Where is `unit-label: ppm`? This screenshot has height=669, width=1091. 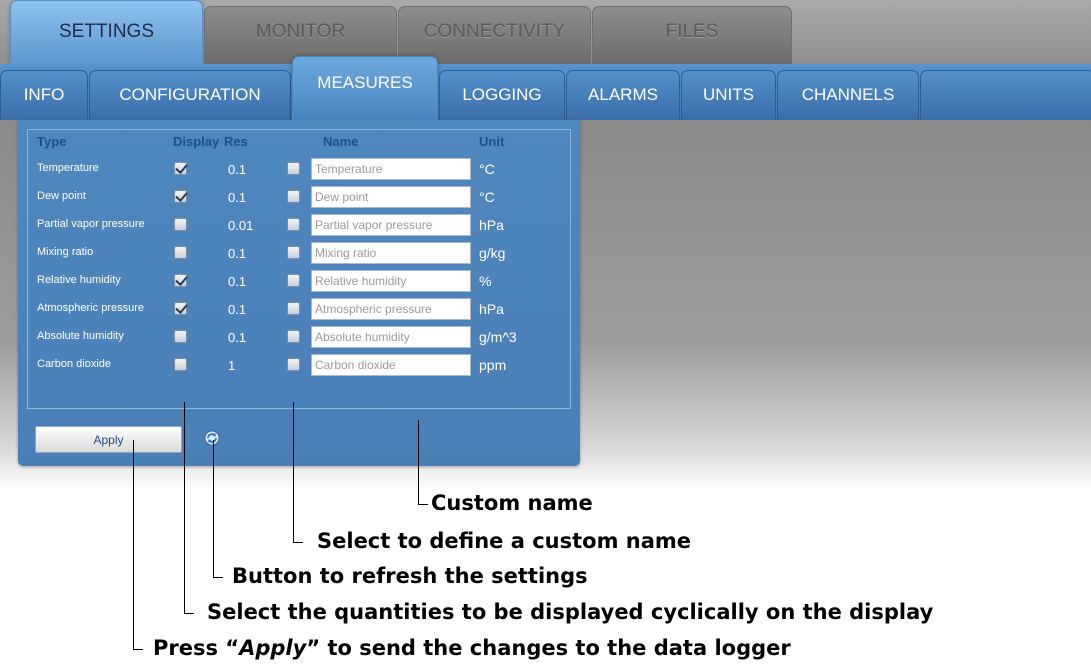 unit-label: ppm is located at coordinates (493, 365).